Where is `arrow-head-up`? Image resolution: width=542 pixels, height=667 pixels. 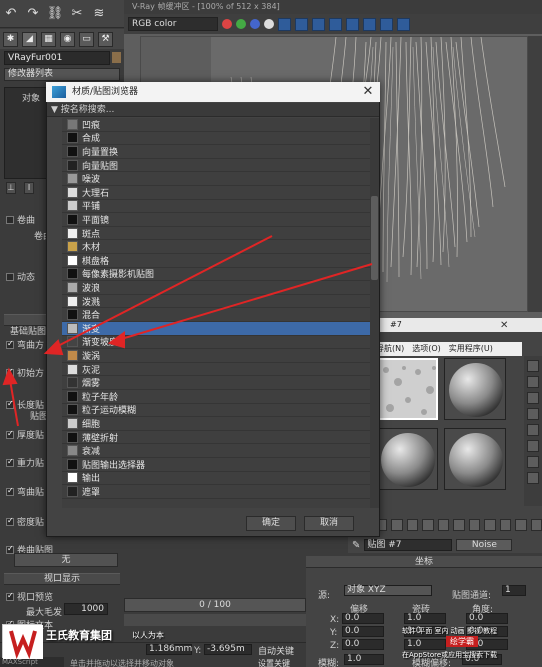 arrow-head-up is located at coordinates (10, 376).